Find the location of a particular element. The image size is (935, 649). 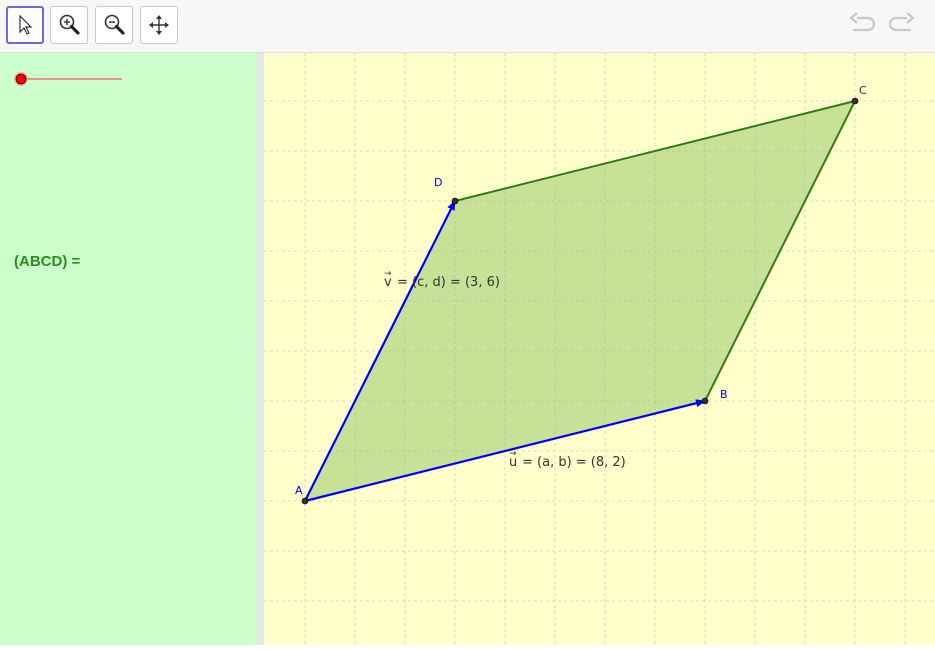

cursor-arrow-icon is located at coordinates (26, 24).